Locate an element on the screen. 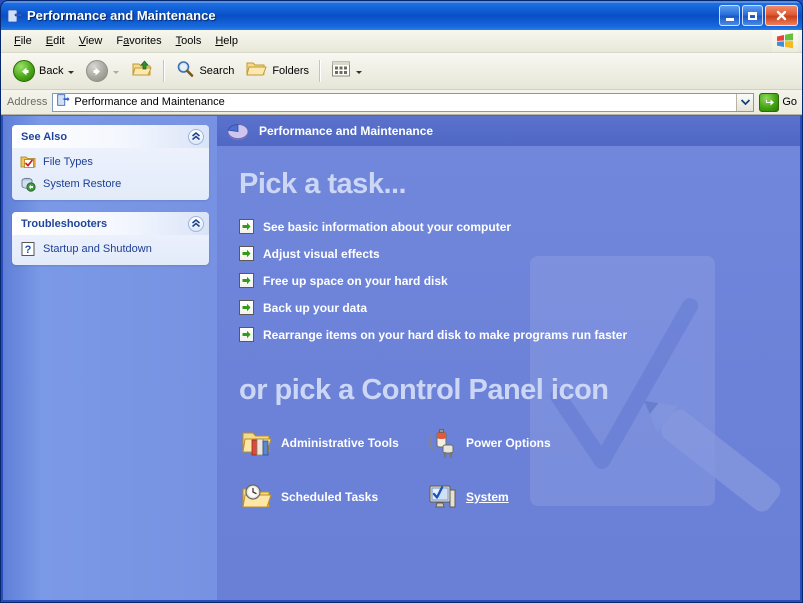 The image size is (803, 603). system-restore-icon is located at coordinates (28, 184).